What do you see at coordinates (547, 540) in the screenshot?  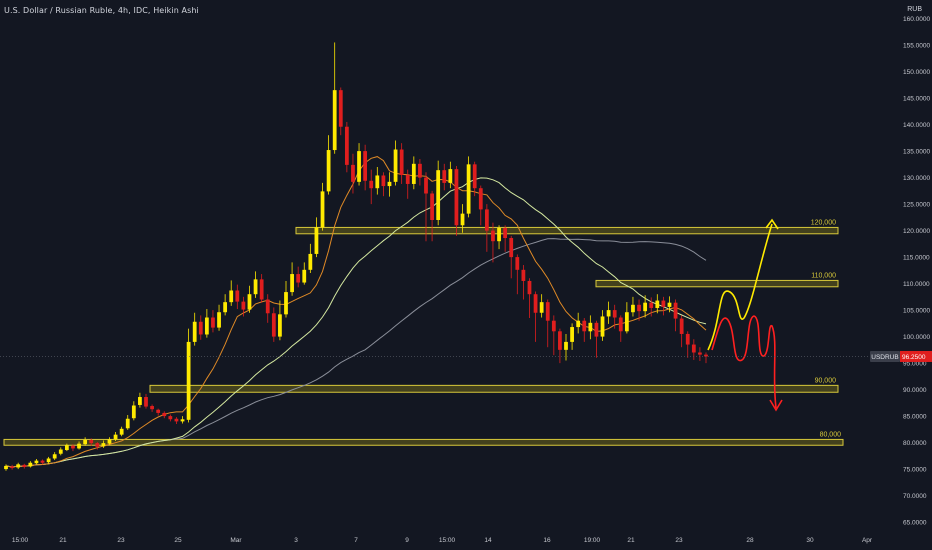 I see `time-tick-label: 16` at bounding box center [547, 540].